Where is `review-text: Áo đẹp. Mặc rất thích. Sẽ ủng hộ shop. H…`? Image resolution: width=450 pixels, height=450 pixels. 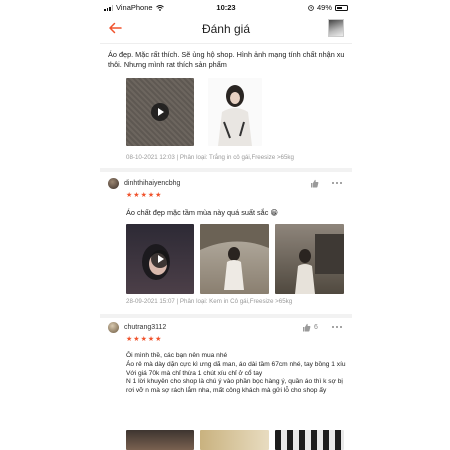
review-text: Áo đẹp. Mặc rất thích. Sẽ ủng hộ shop. H… is located at coordinates (226, 59).